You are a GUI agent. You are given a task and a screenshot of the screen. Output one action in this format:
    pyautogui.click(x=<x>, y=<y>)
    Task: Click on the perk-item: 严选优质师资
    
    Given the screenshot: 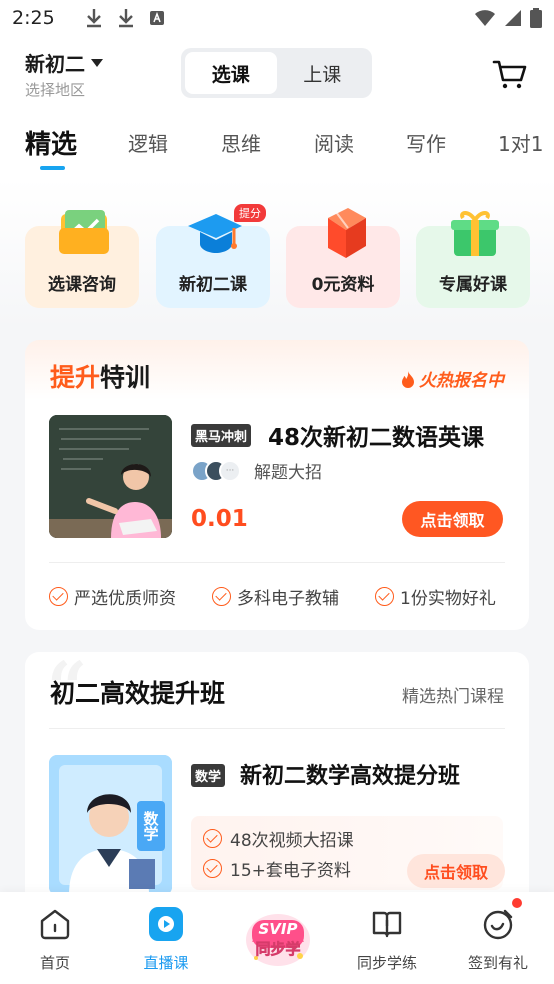 What is the action you would take?
    pyautogui.click(x=112, y=596)
    